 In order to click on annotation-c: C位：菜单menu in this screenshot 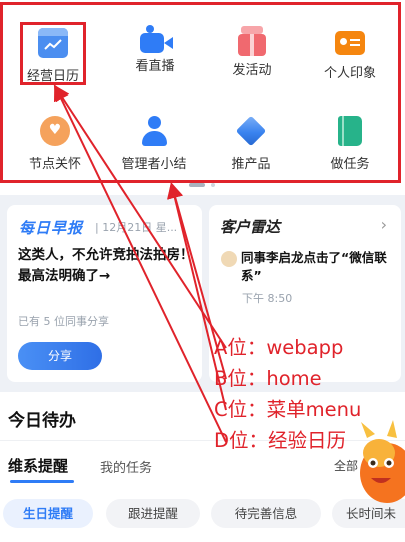, I will do `click(288, 409)`.